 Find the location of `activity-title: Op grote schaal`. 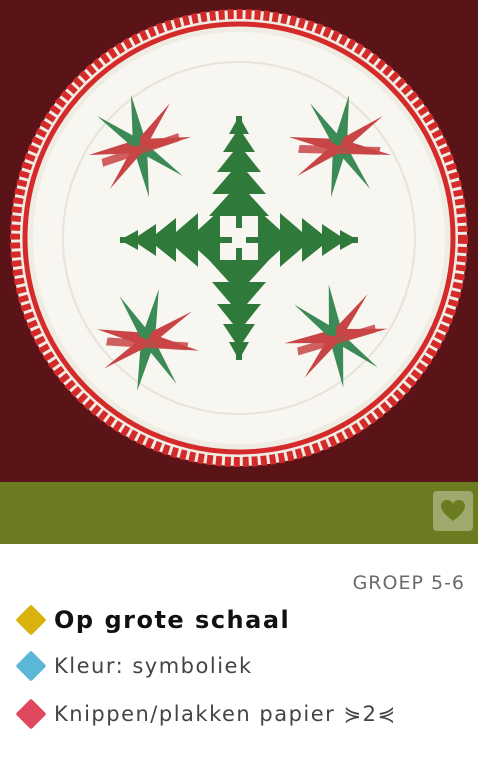

activity-title: Op grote schaal is located at coordinates (172, 620).